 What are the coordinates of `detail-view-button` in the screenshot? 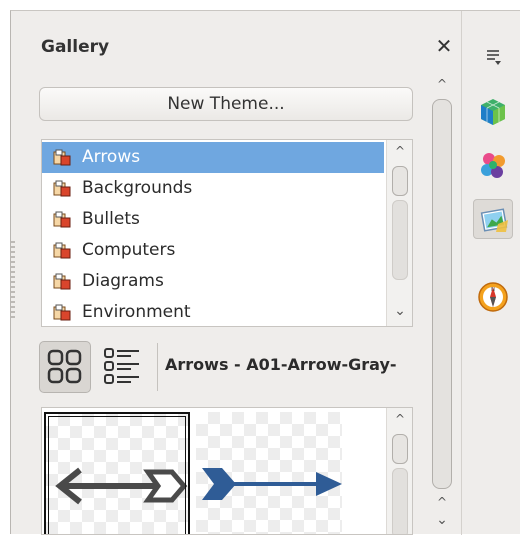 It's located at (123, 367).